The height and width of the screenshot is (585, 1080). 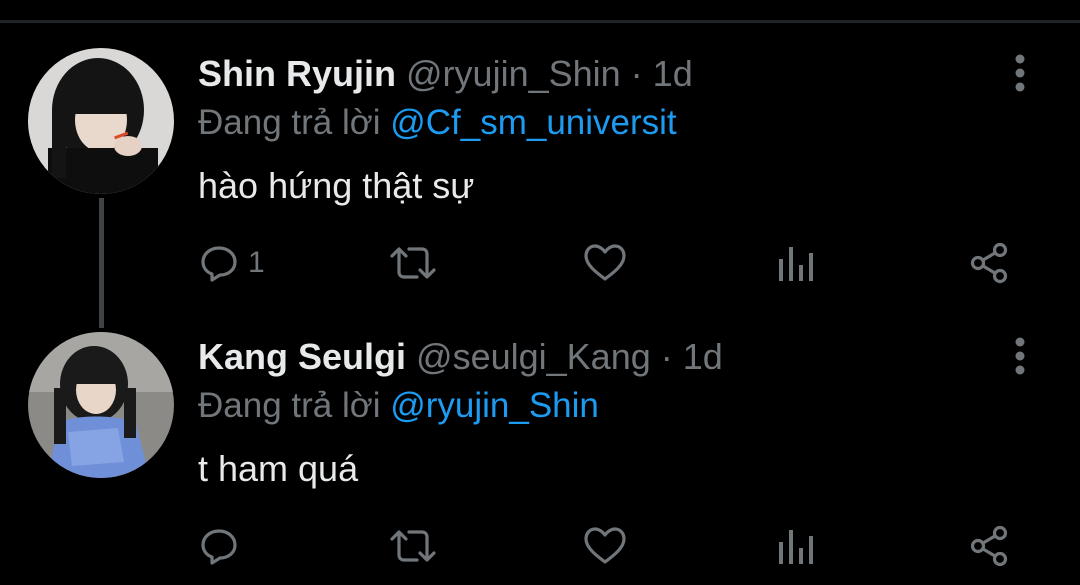 I want to click on tweet-text: t ham quá, so click(x=278, y=468).